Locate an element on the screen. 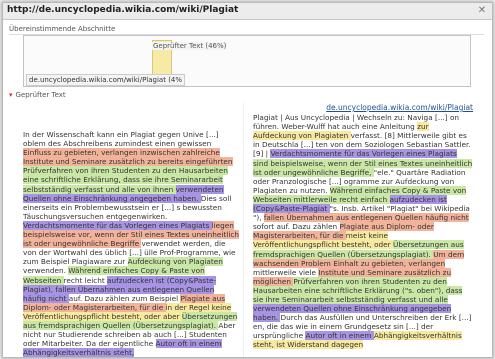  close-icon: ✕ is located at coordinates (482, 11).